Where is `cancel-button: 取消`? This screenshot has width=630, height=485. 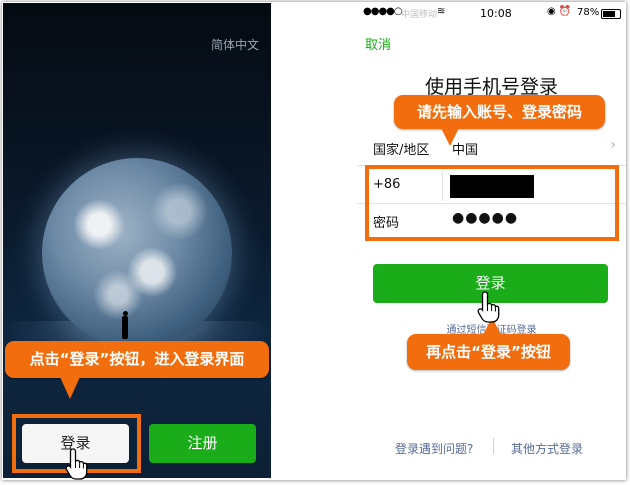 cancel-button: 取消 is located at coordinates (378, 43).